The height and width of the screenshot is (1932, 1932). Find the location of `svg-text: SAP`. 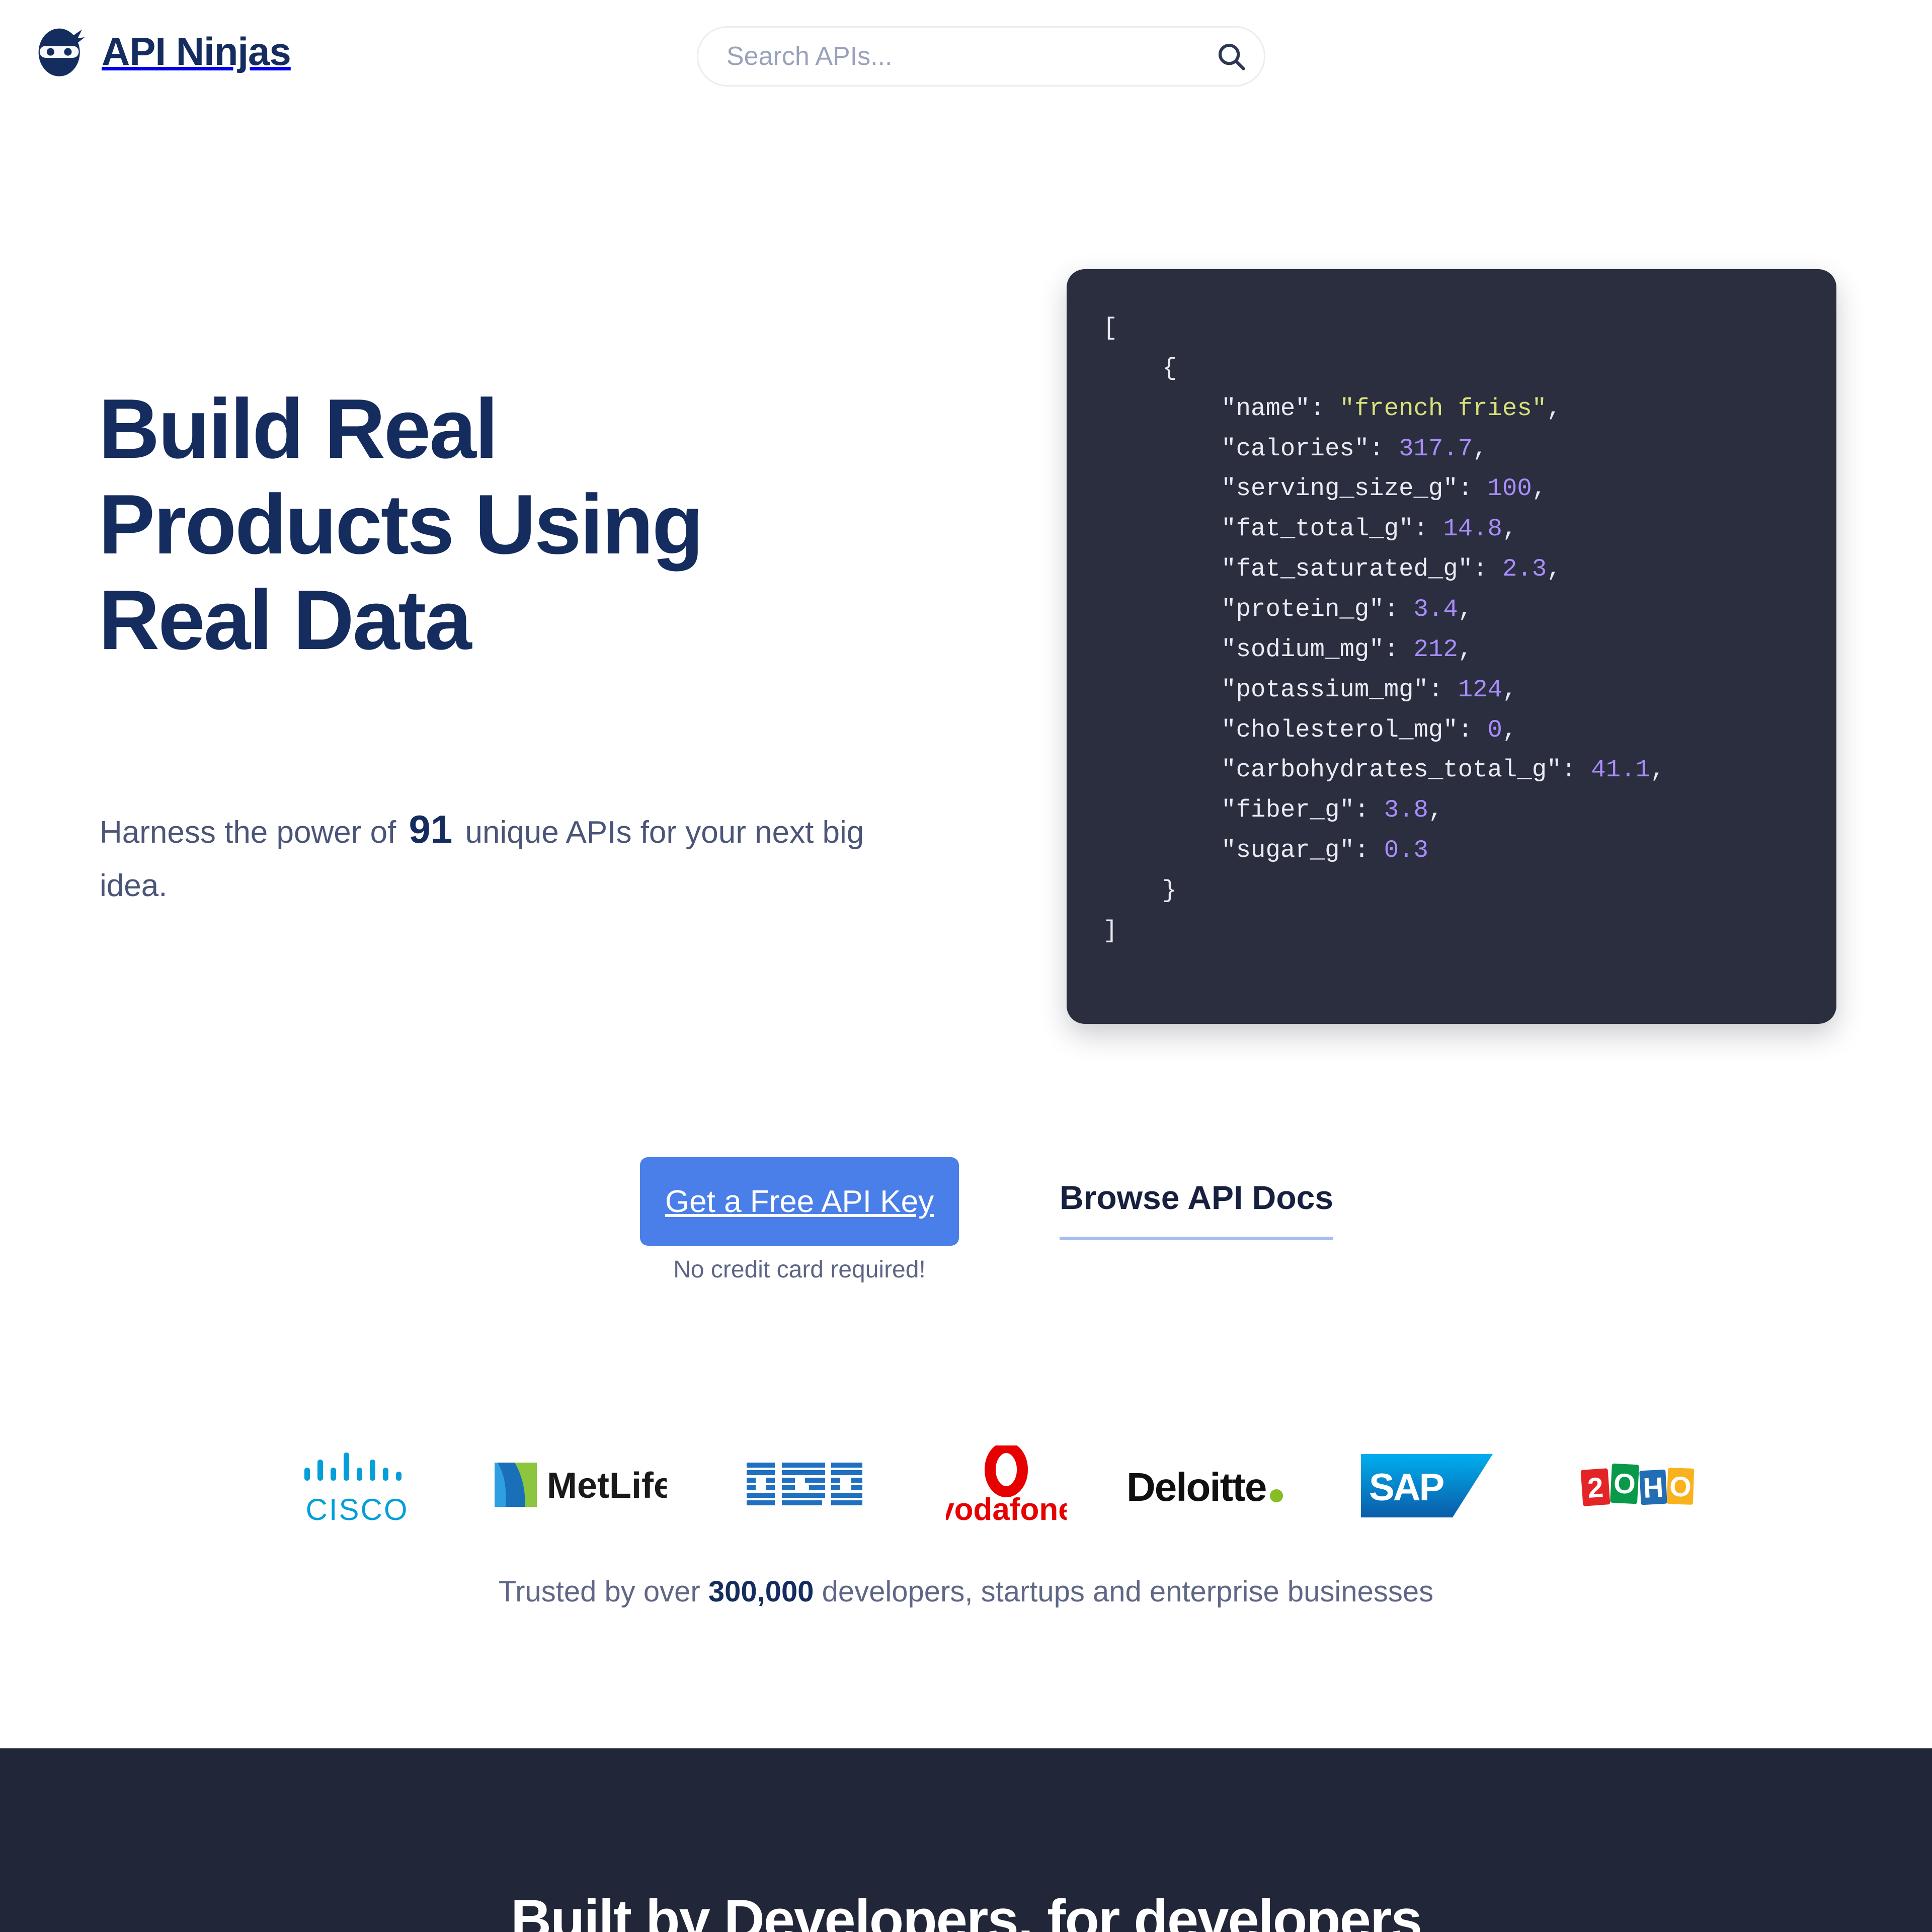

svg-text: SAP is located at coordinates (1406, 1487).